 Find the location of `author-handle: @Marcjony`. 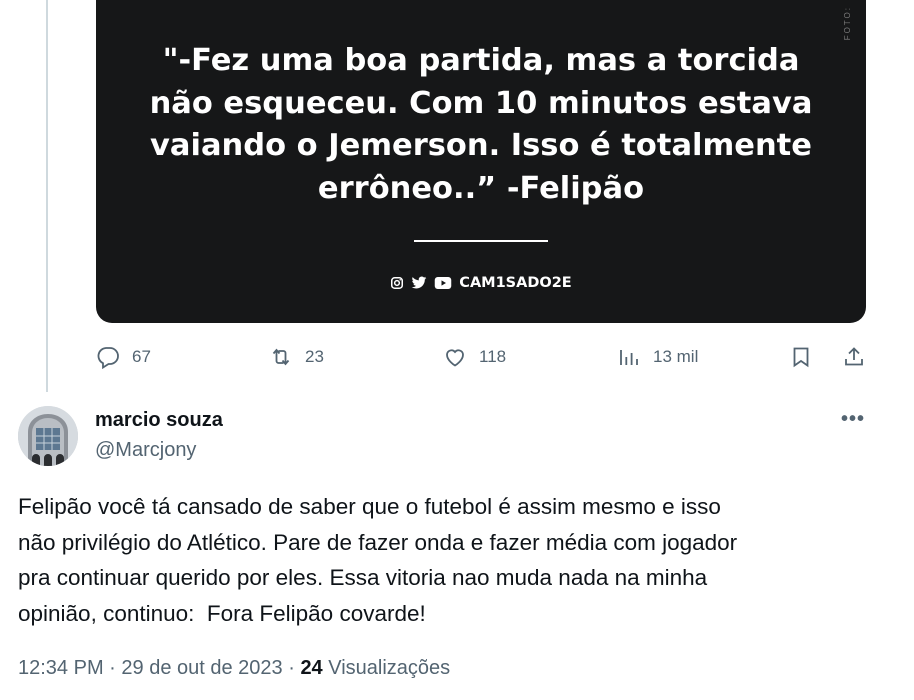

author-handle: @Marcjony is located at coordinates (145, 450).